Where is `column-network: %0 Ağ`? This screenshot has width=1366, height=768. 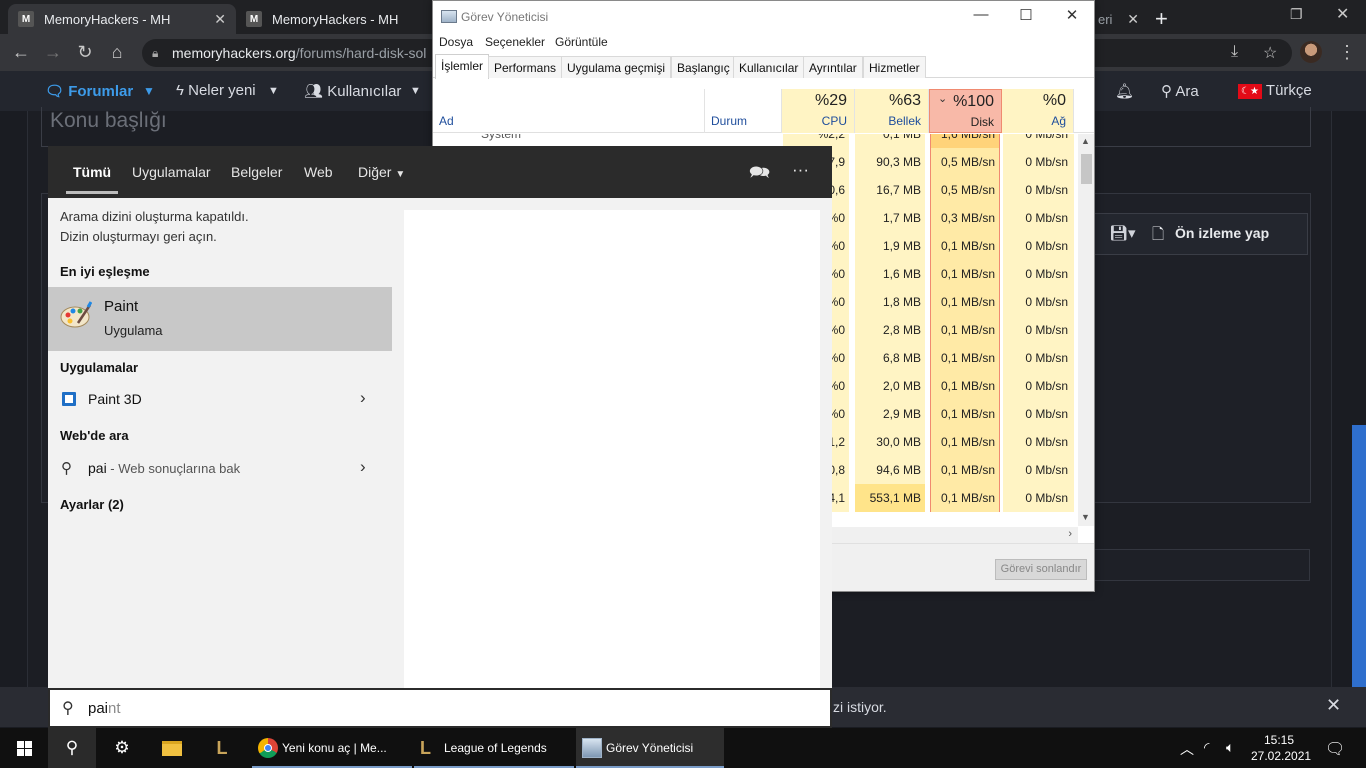 column-network: %0 Ağ is located at coordinates (1038, 111).